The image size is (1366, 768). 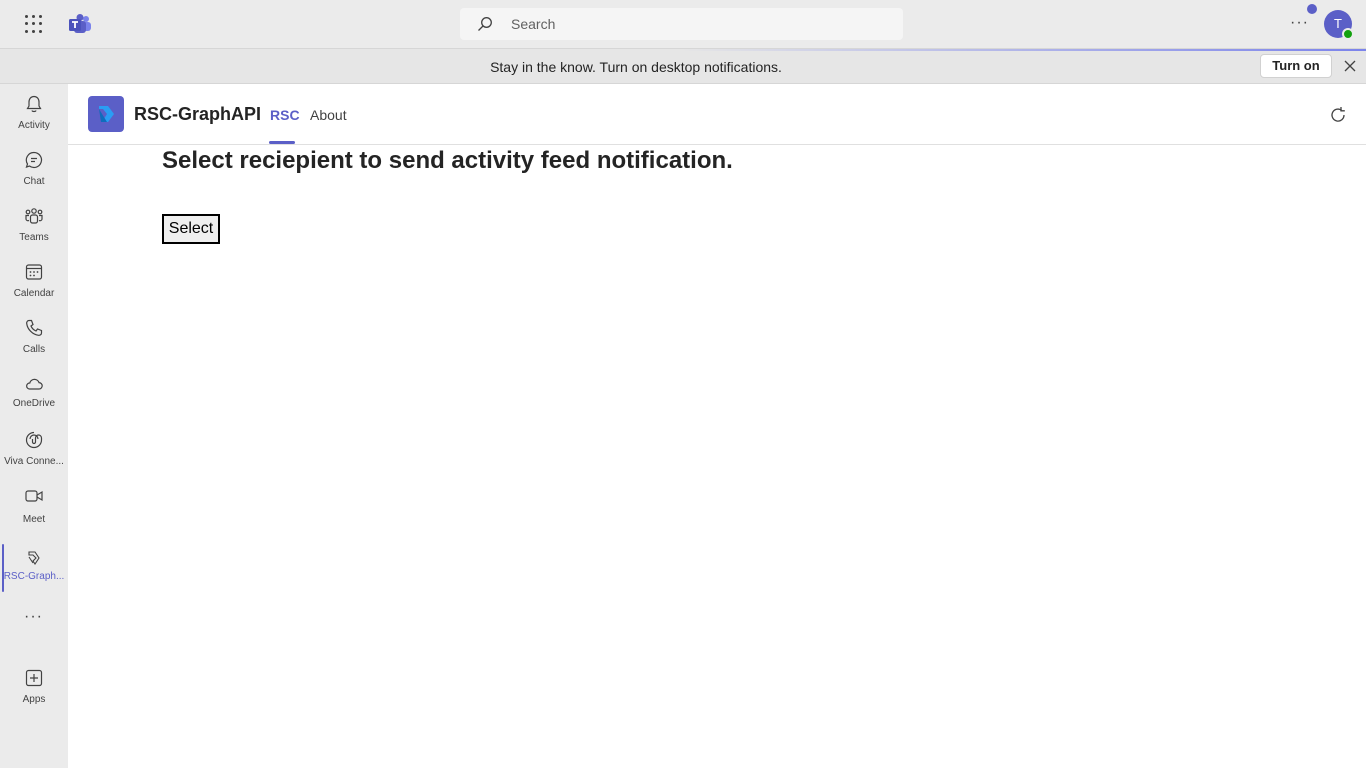 What do you see at coordinates (34, 349) in the screenshot?
I see `rail-label: Calls` at bounding box center [34, 349].